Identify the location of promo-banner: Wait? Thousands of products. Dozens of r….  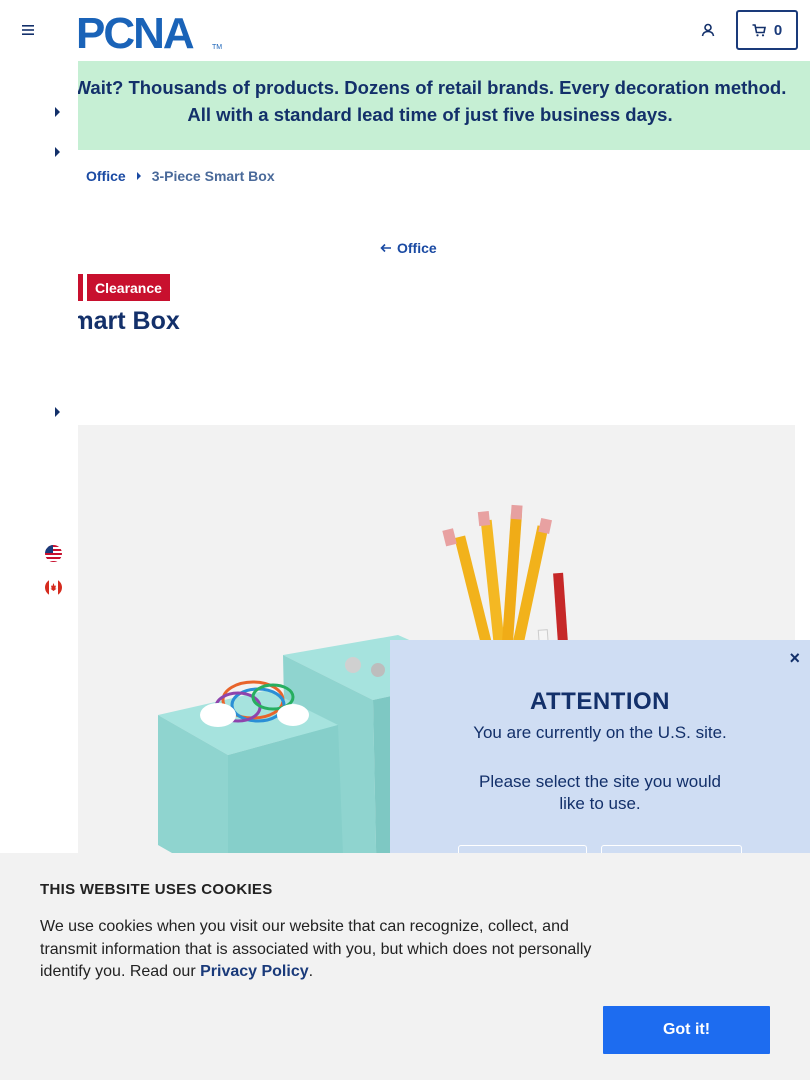
(405, 105).